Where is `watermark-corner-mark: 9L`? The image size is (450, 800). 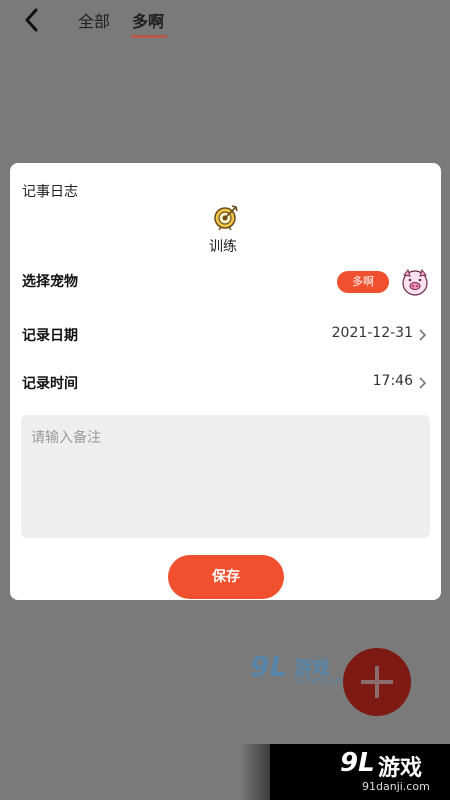
watermark-corner-mark: 9L is located at coordinates (357, 763).